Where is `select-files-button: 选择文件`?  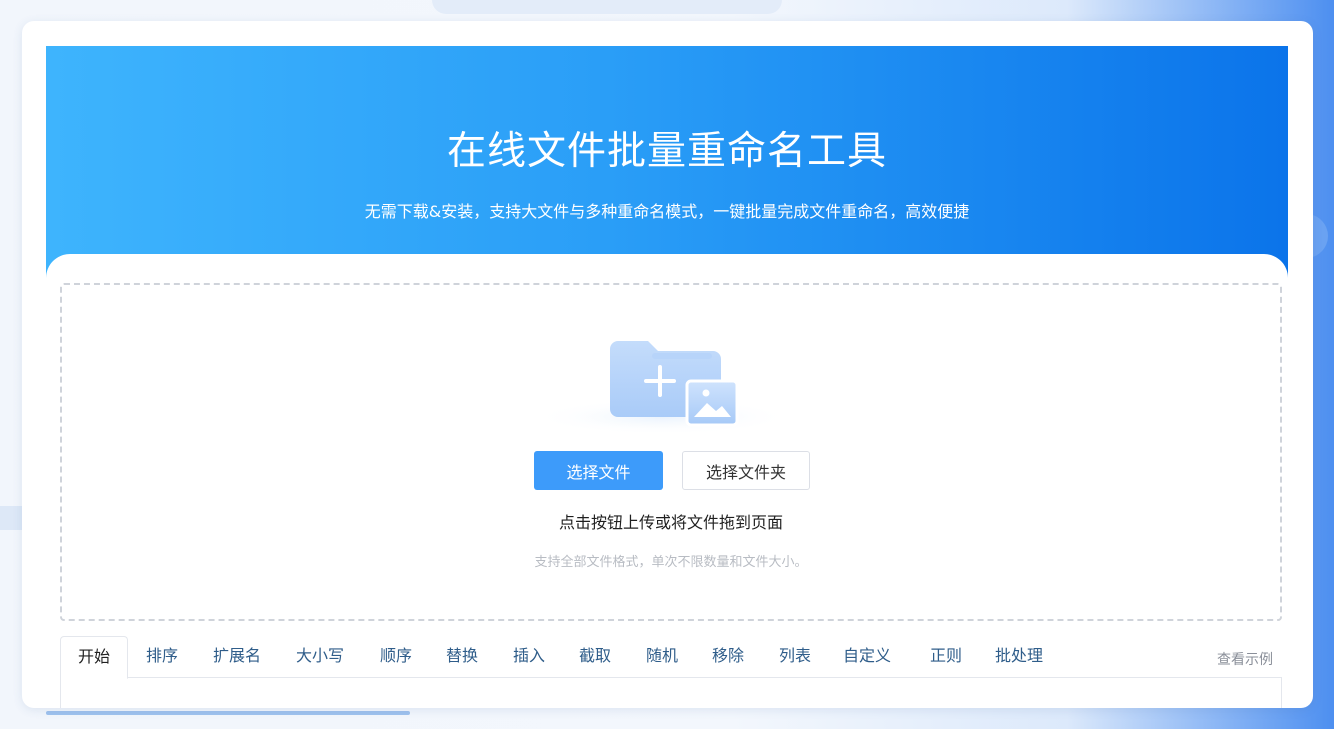
select-files-button: 选择文件 is located at coordinates (598, 470).